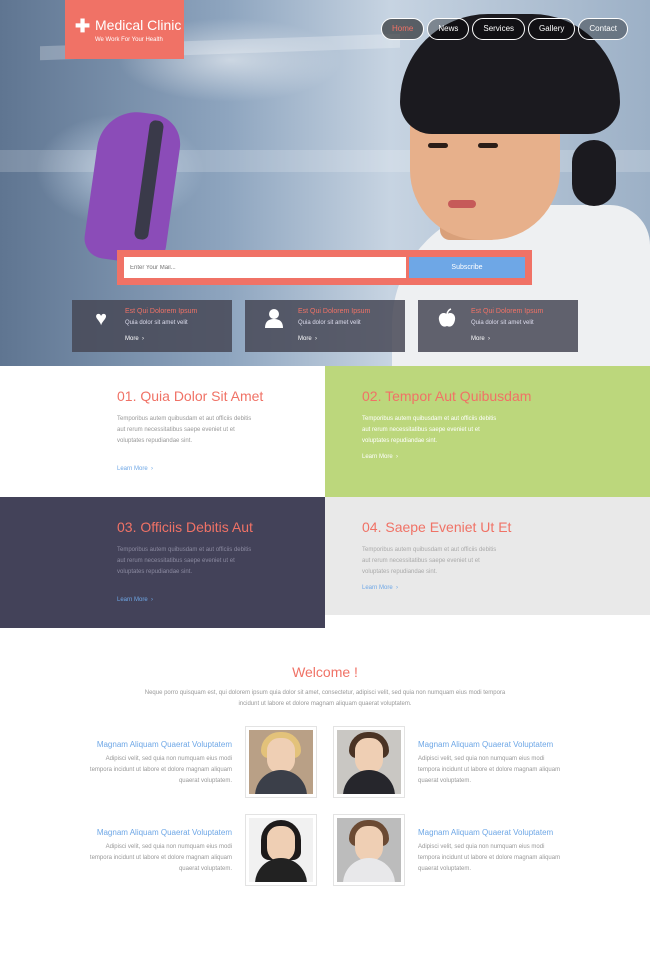  I want to click on nav-news: News, so click(448, 29).